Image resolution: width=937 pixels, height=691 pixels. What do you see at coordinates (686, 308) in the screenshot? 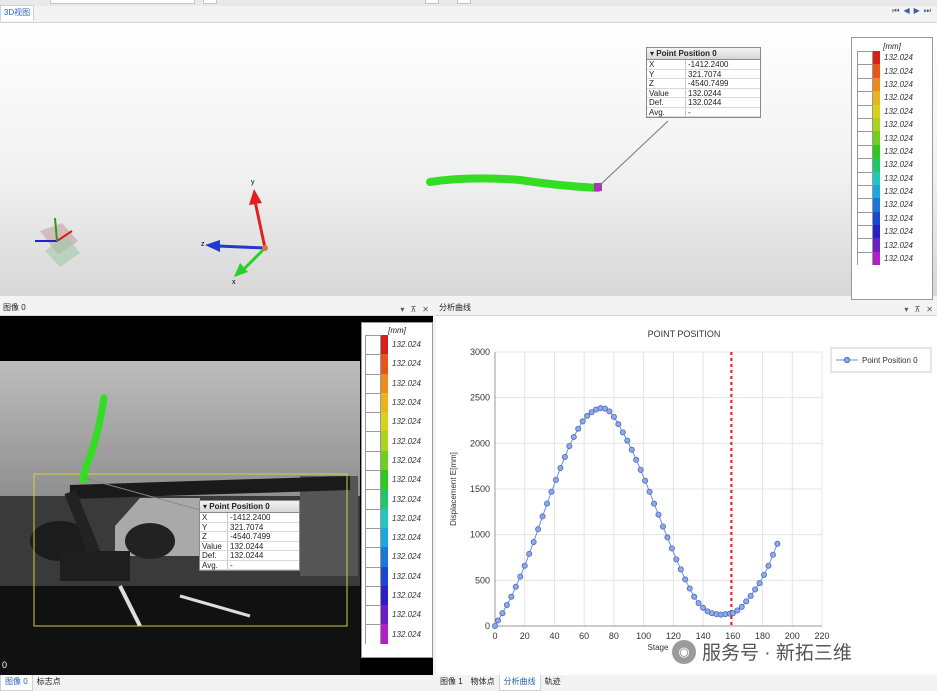
I see `chart-panel-header: 分析曲线 ▾ ⊼ ✕` at bounding box center [686, 308].